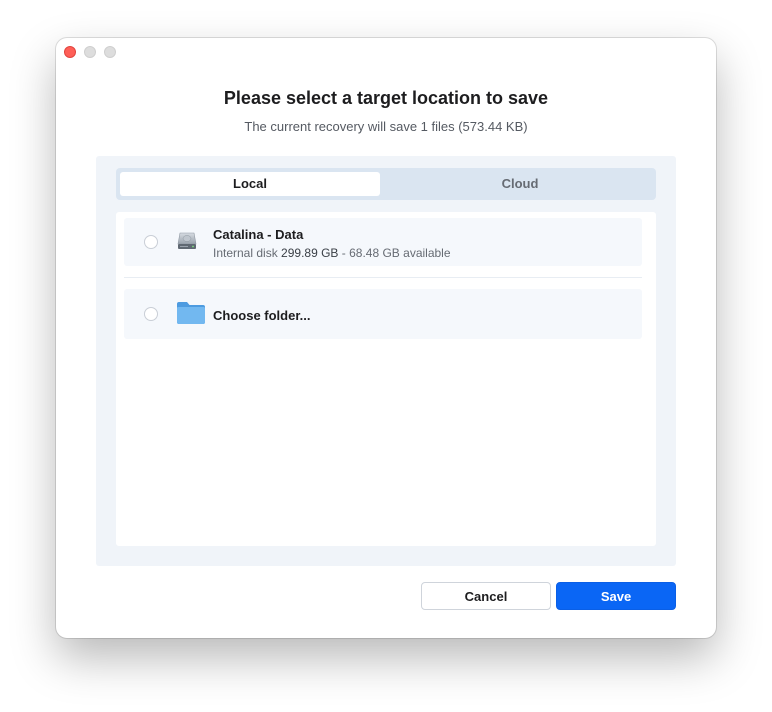 The image size is (772, 712). I want to click on zoom-window-button, so click(110, 52).